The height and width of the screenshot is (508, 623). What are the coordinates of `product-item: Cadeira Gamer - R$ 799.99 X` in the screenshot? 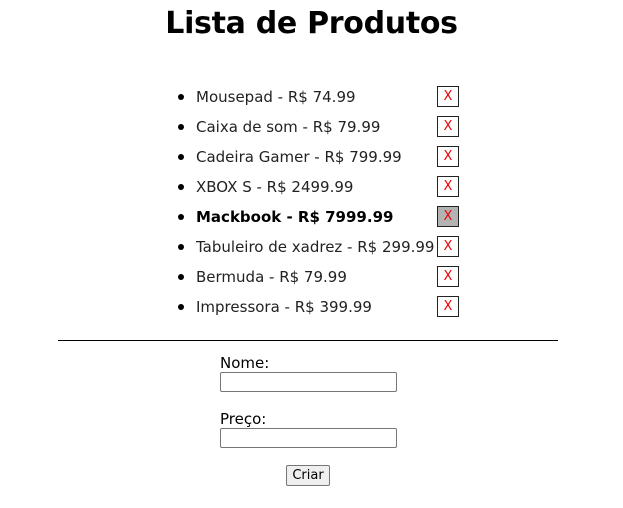 It's located at (321, 160).